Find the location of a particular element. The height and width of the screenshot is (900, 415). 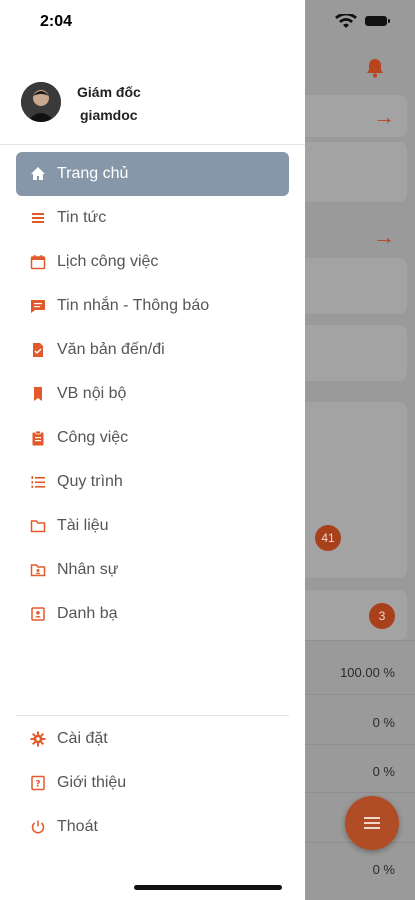

document-check-icon is located at coordinates (38, 350).